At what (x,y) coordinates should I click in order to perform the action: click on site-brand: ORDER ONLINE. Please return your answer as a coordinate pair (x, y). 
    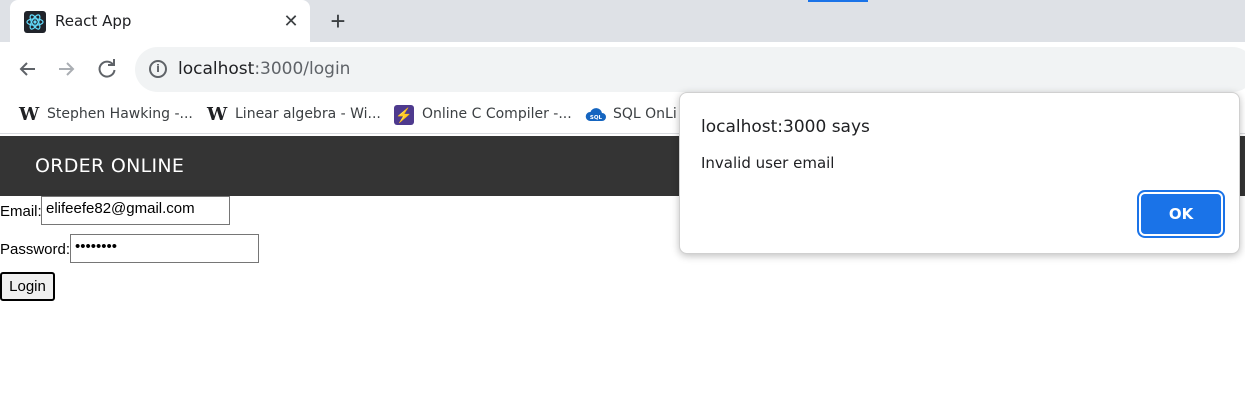
    Looking at the image, I should click on (109, 166).